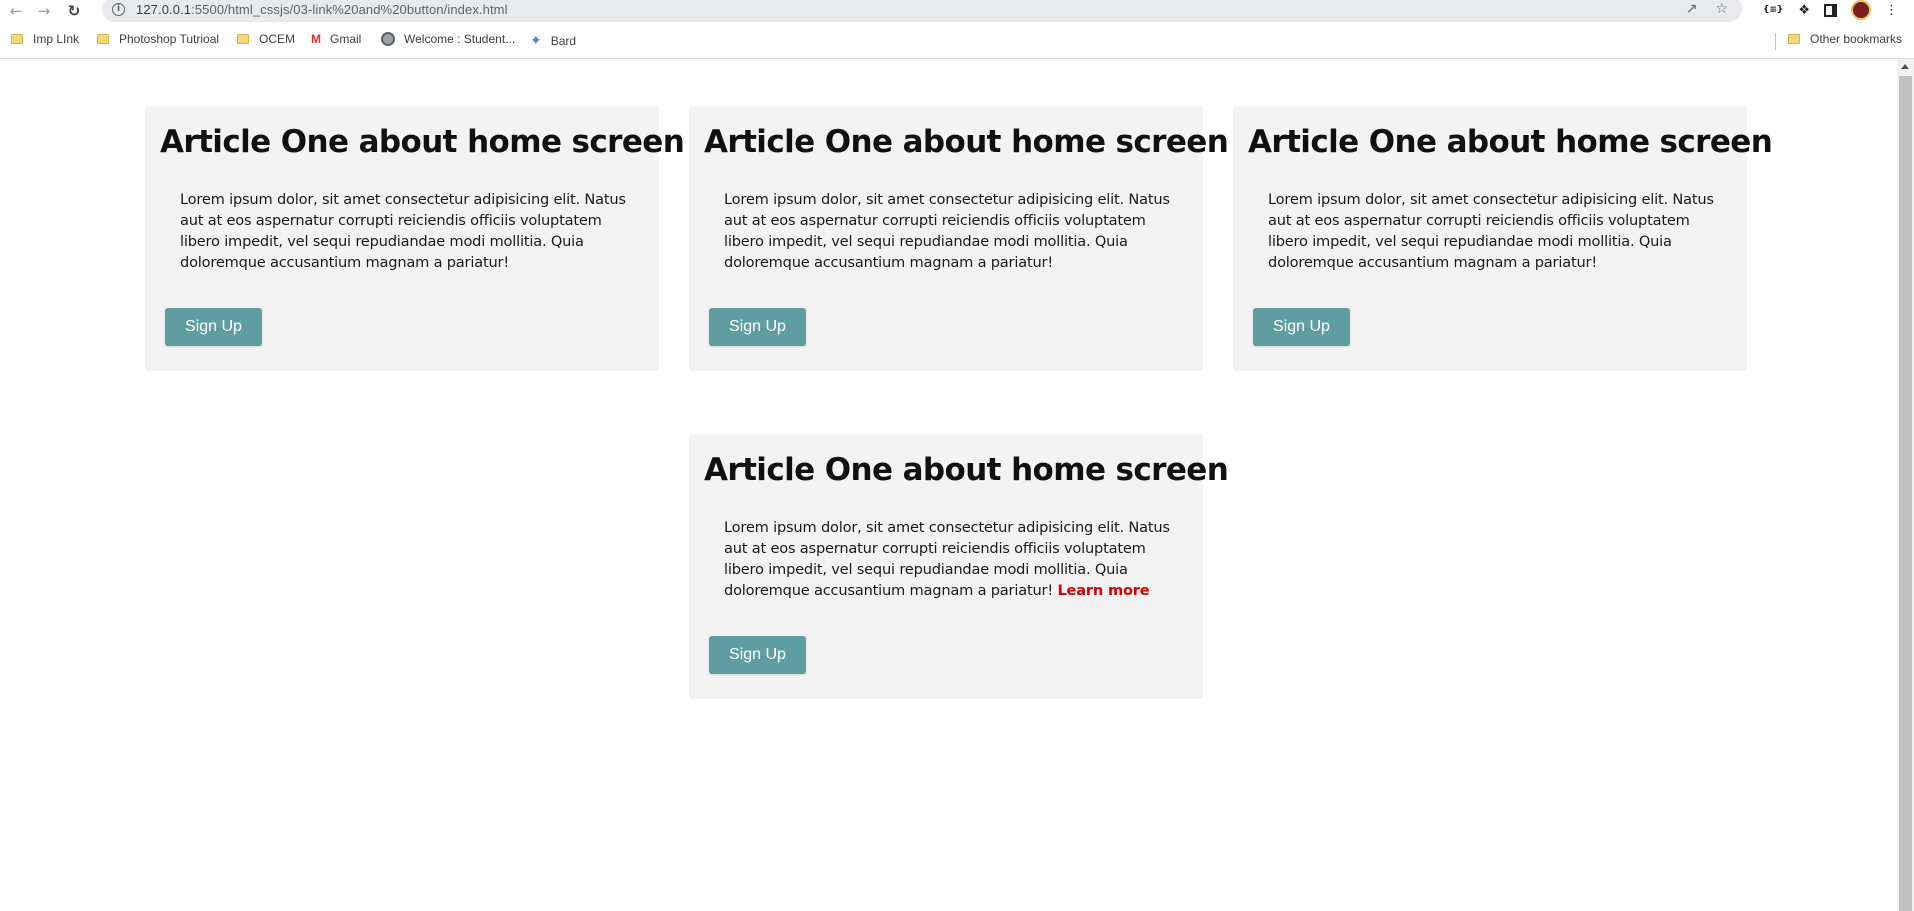 The width and height of the screenshot is (1914, 911). I want to click on reload-icon: ↻, so click(74, 11).